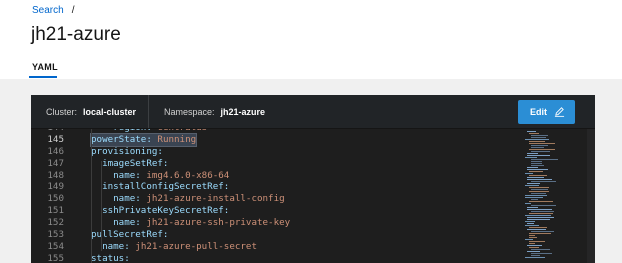 The width and height of the screenshot is (622, 263). Describe the element at coordinates (215, 199) in the screenshot. I see `yaml-value: jh21-azure-install-config` at that location.